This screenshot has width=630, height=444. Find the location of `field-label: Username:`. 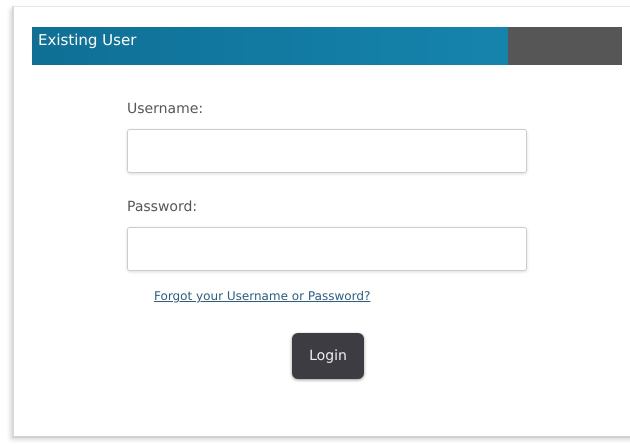

field-label: Username: is located at coordinates (165, 109).